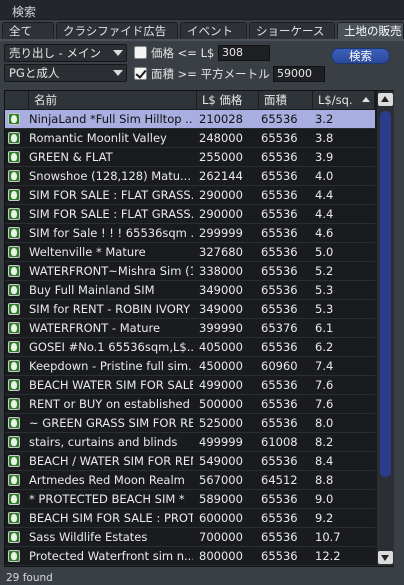  I want to click on cell-per-sq: 3.9, so click(324, 157).